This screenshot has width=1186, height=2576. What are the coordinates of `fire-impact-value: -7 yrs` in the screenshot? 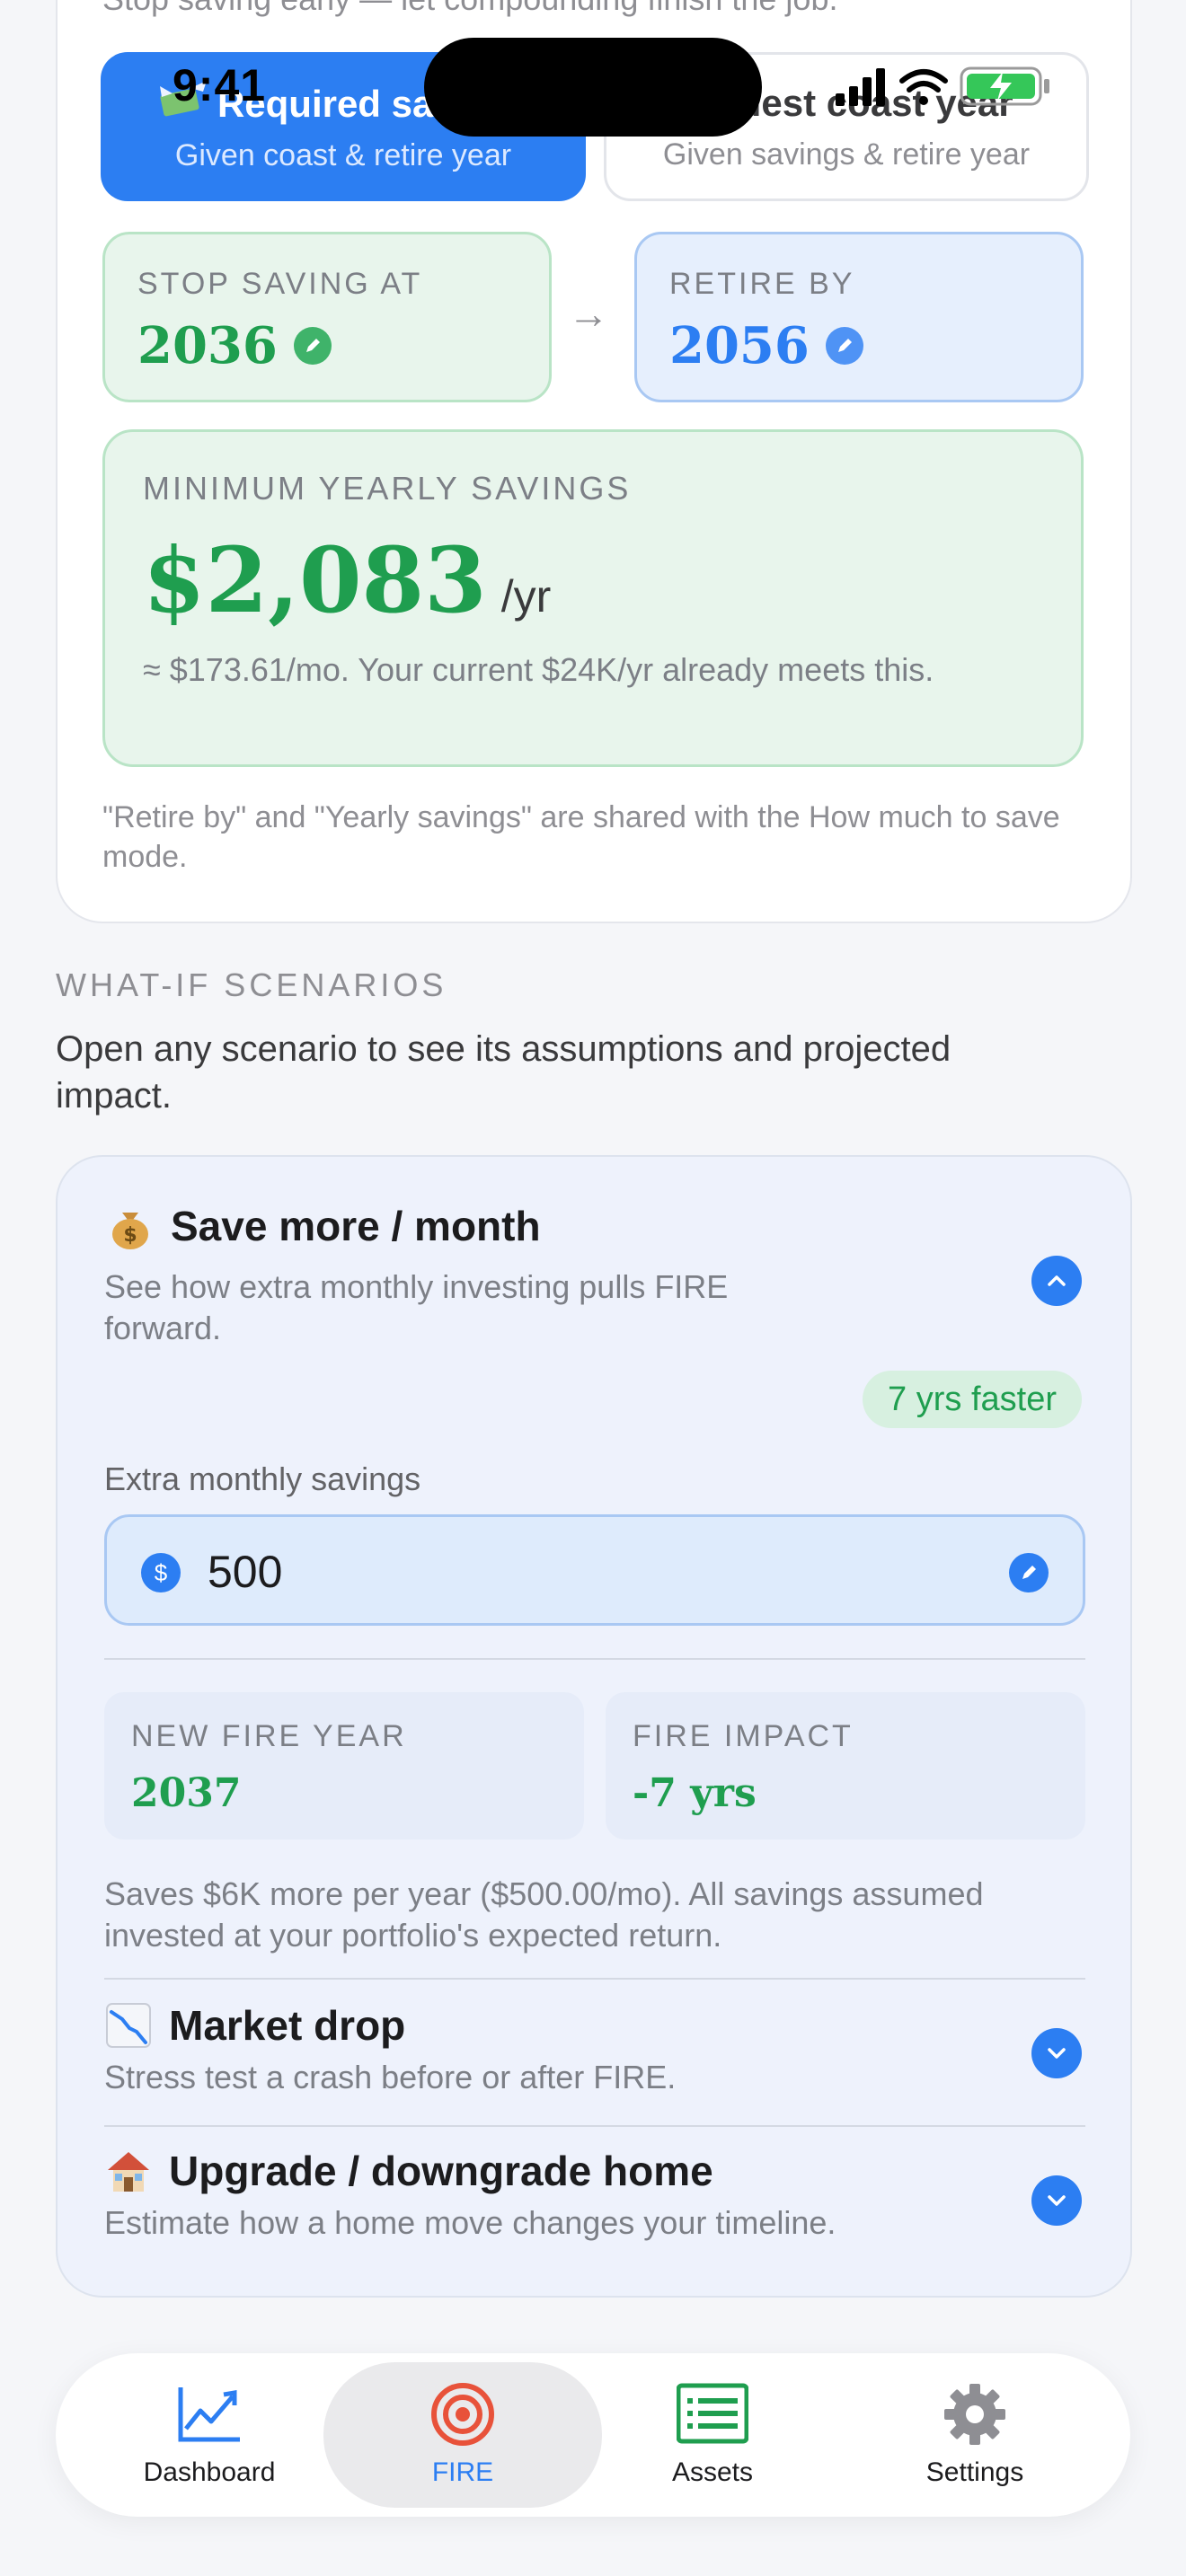 It's located at (695, 1793).